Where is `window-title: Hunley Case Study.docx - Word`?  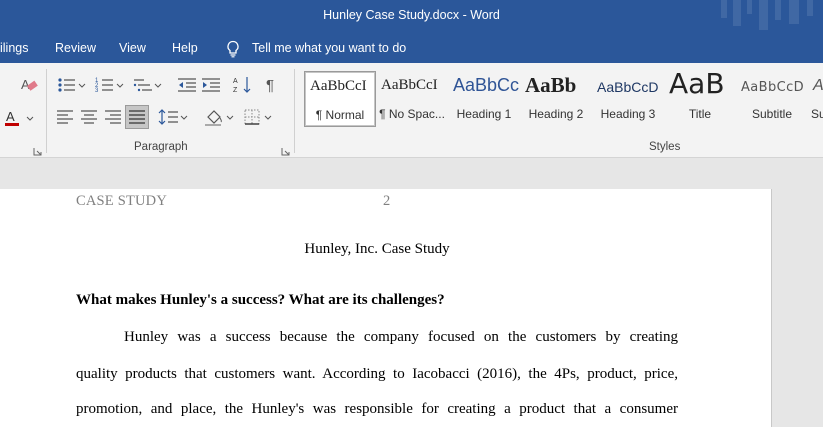 window-title: Hunley Case Study.docx - Word is located at coordinates (411, 15).